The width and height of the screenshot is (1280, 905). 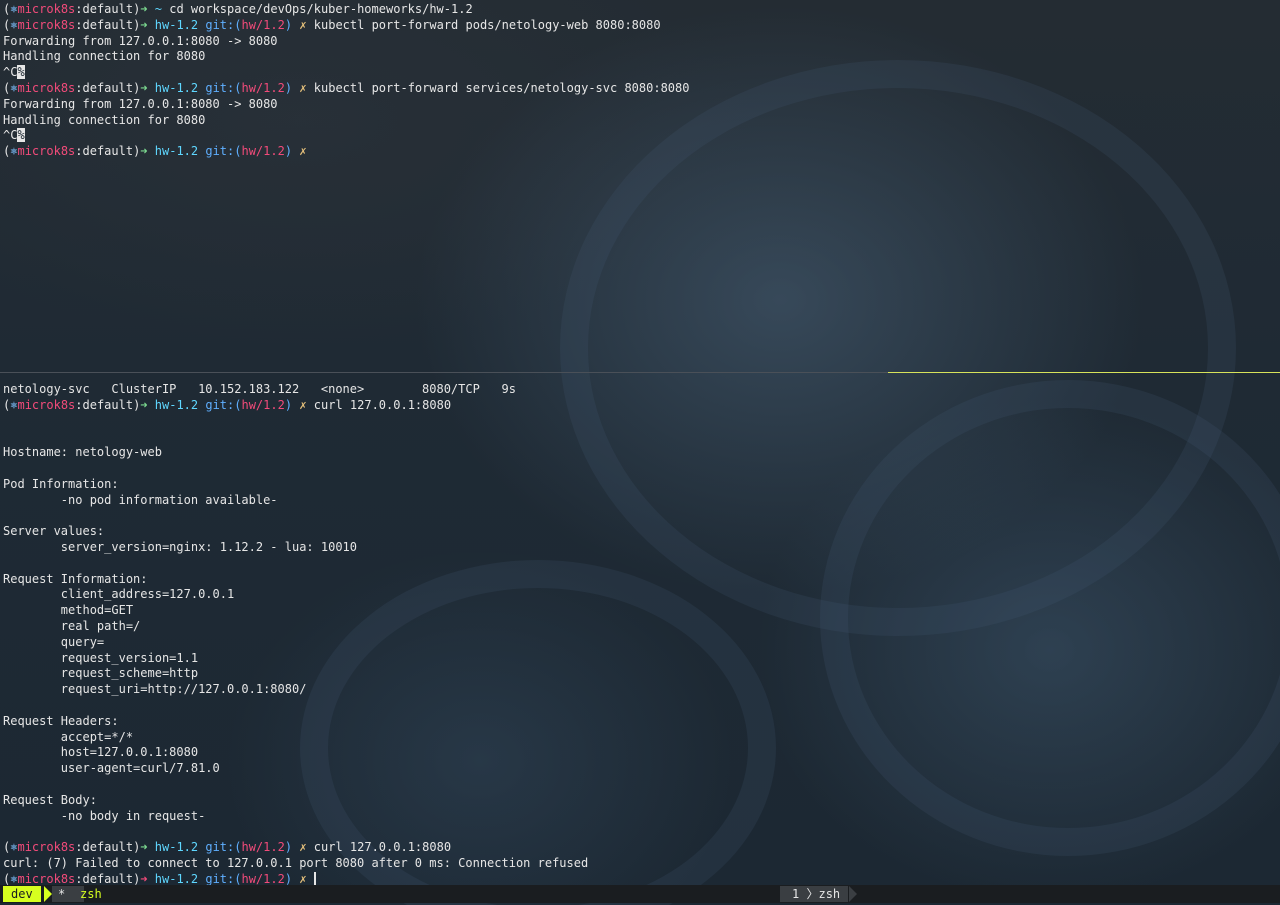 I want to click on output-line: Request Body:, so click(x=50, y=800).